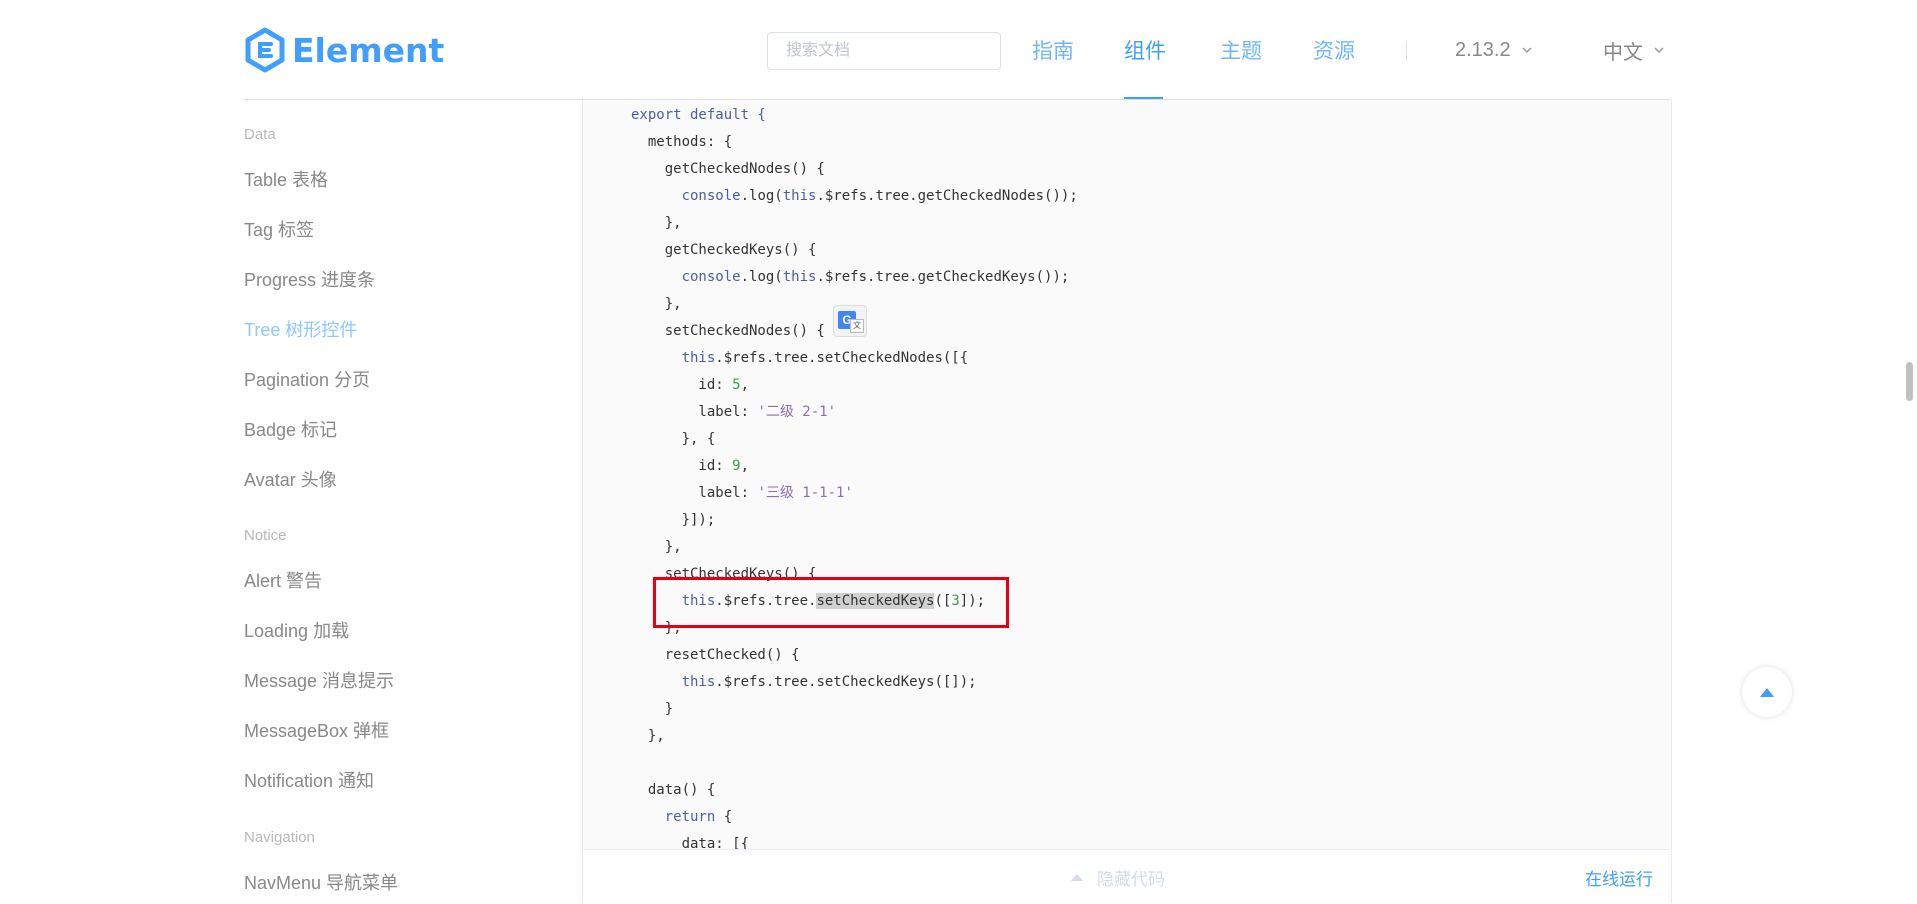 The height and width of the screenshot is (904, 1917). I want to click on hide-code-button: 隐藏代码, so click(1118, 877).